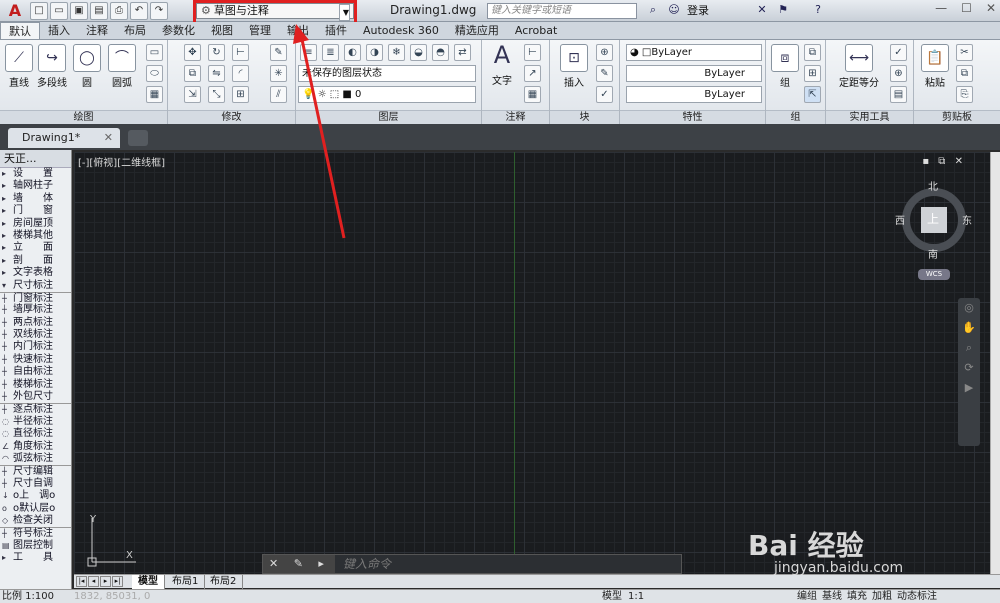 The height and width of the screenshot is (603, 1000). What do you see at coordinates (969, 308) in the screenshot?
I see `steering-wheel-icon: ◎` at bounding box center [969, 308].